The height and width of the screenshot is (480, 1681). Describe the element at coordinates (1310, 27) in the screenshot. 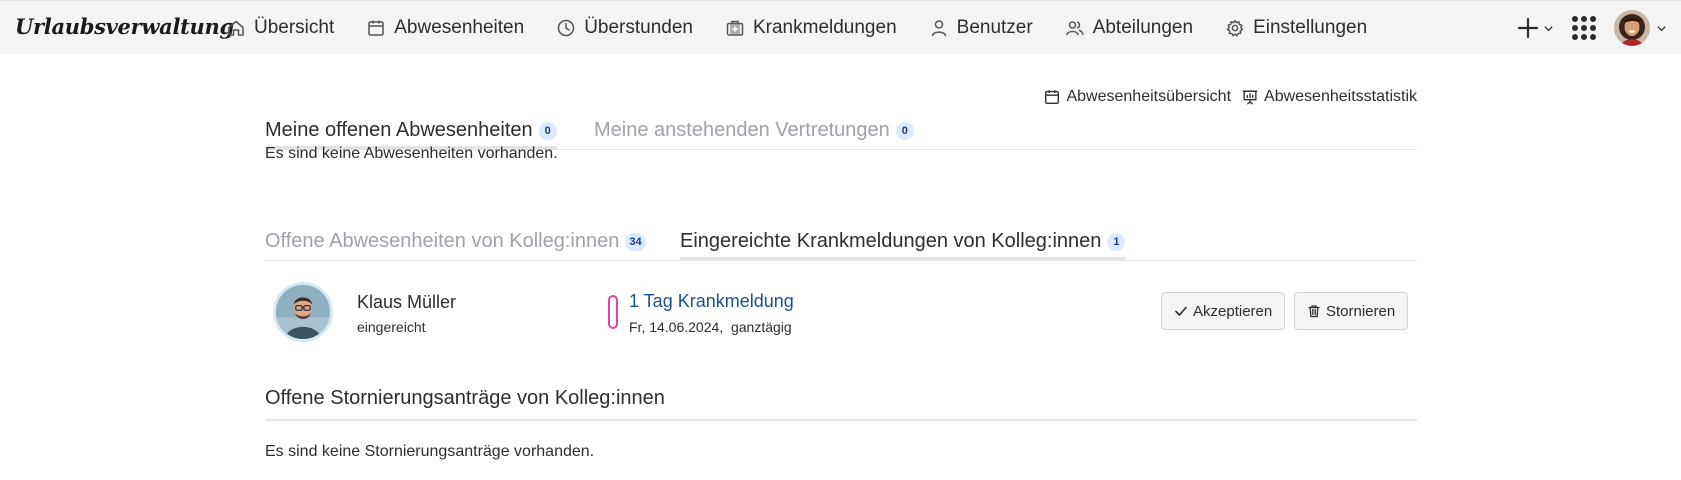

I see `nav-item-label: Einstellungen` at that location.